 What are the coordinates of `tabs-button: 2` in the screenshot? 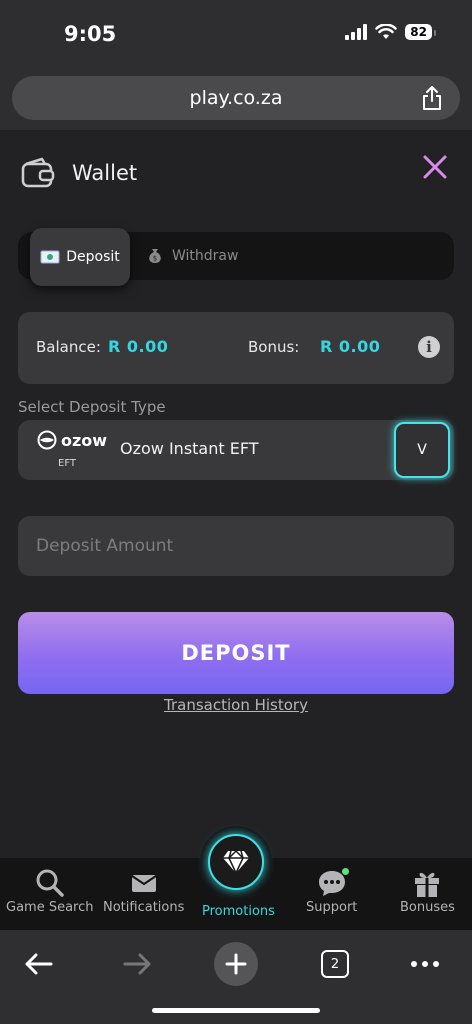 It's located at (335, 964).